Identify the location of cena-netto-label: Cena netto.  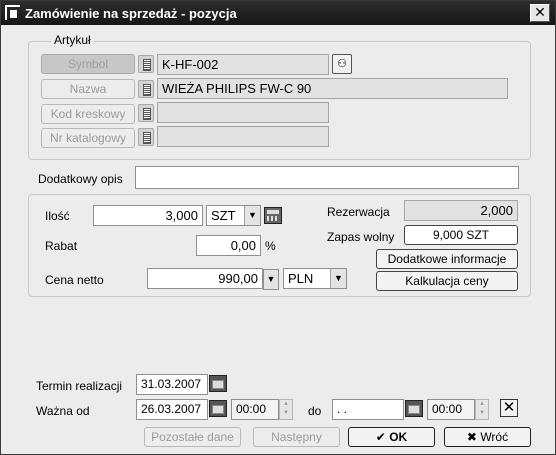
(74, 280).